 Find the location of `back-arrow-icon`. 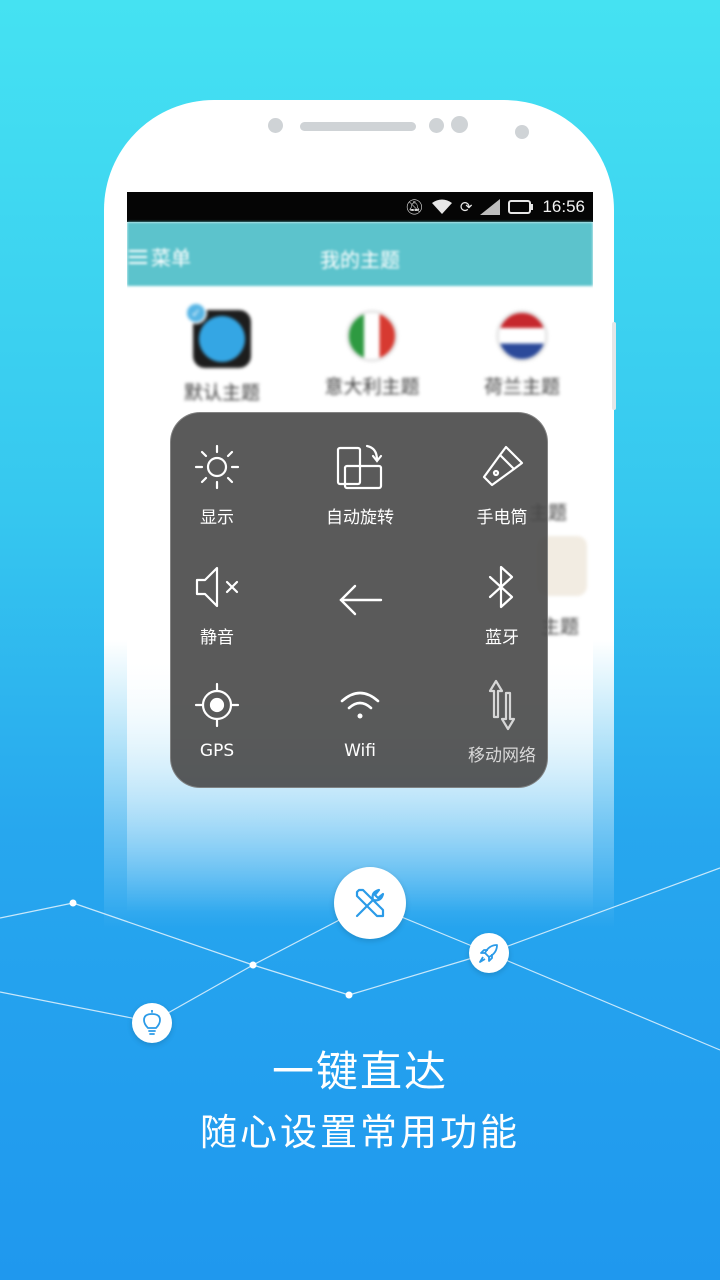

back-arrow-icon is located at coordinates (361, 600).